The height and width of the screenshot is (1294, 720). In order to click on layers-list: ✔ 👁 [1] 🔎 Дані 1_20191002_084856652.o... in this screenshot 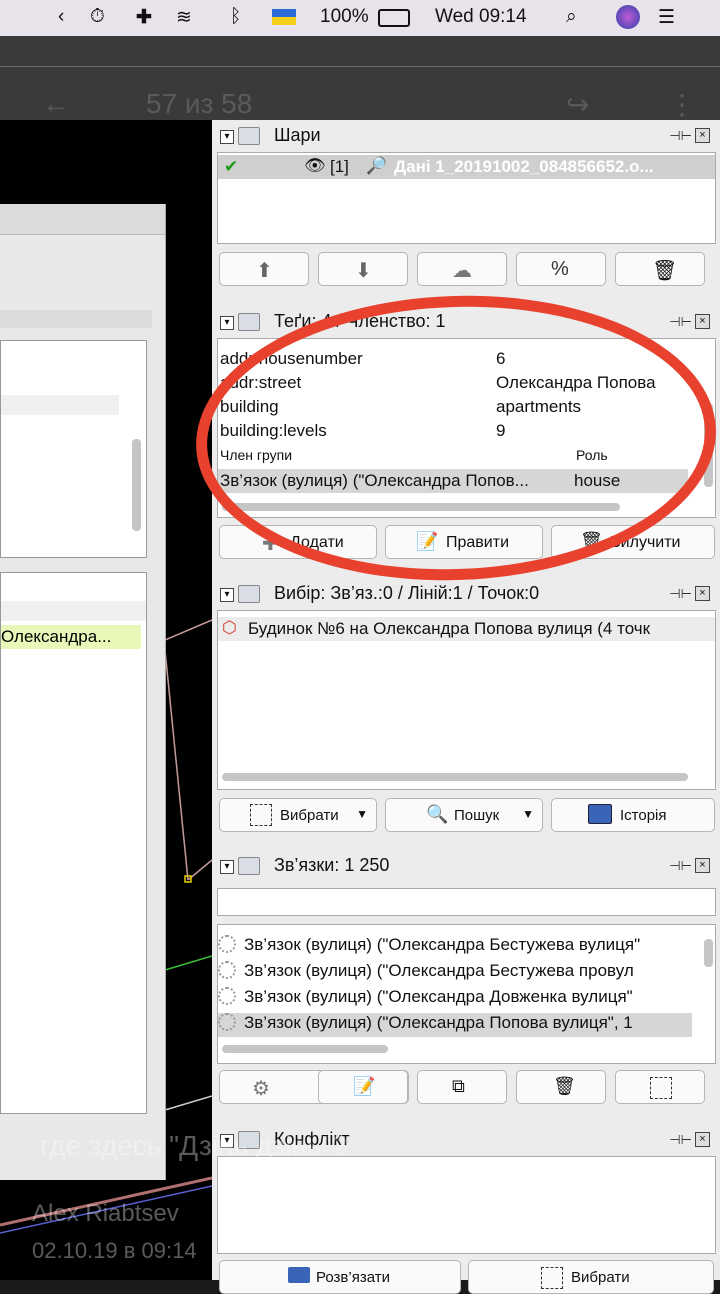, I will do `click(466, 198)`.